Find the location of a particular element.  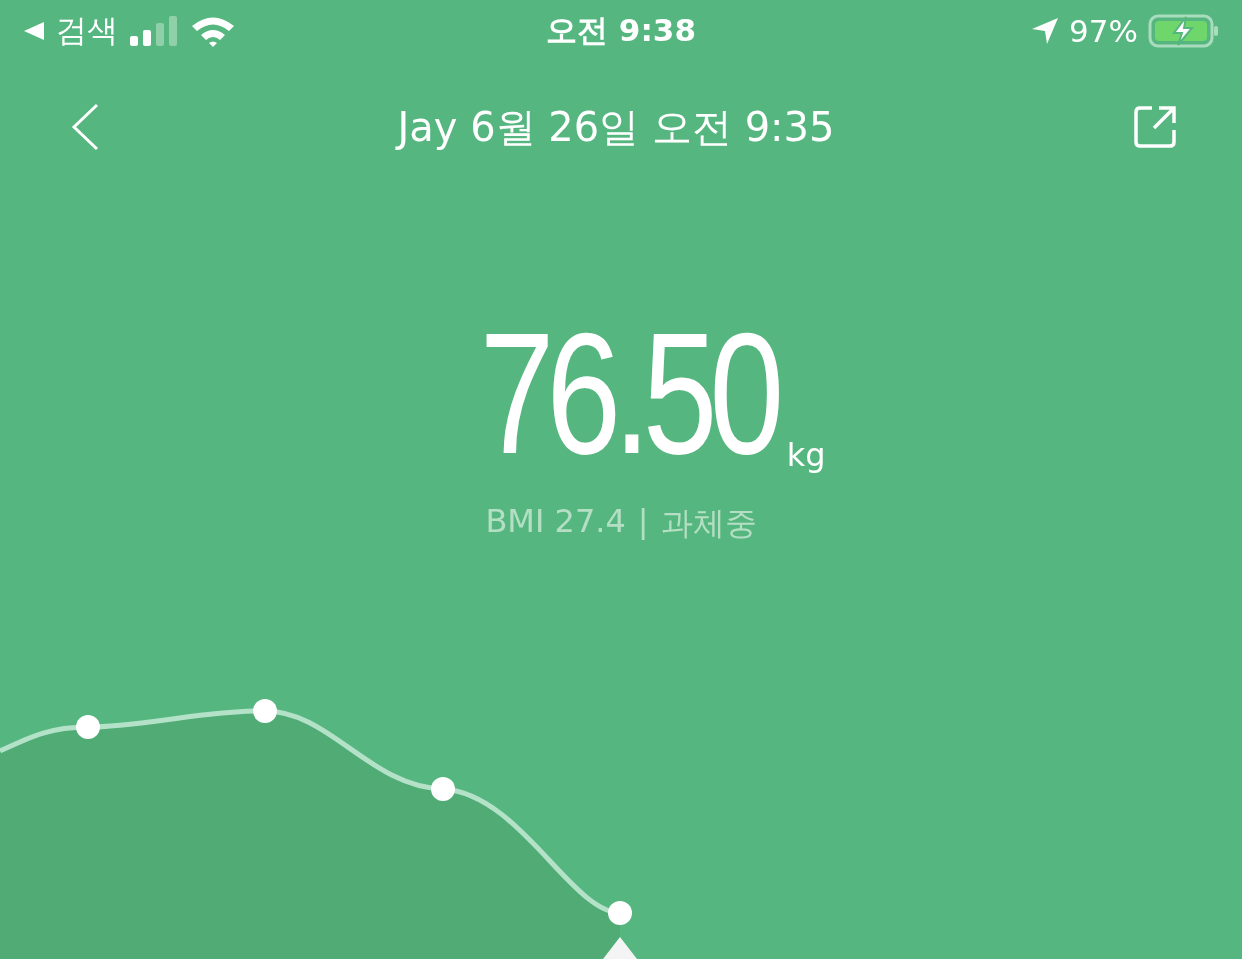

record-title: Jay 6월 26일 오전 9:35 is located at coordinates (616, 127).